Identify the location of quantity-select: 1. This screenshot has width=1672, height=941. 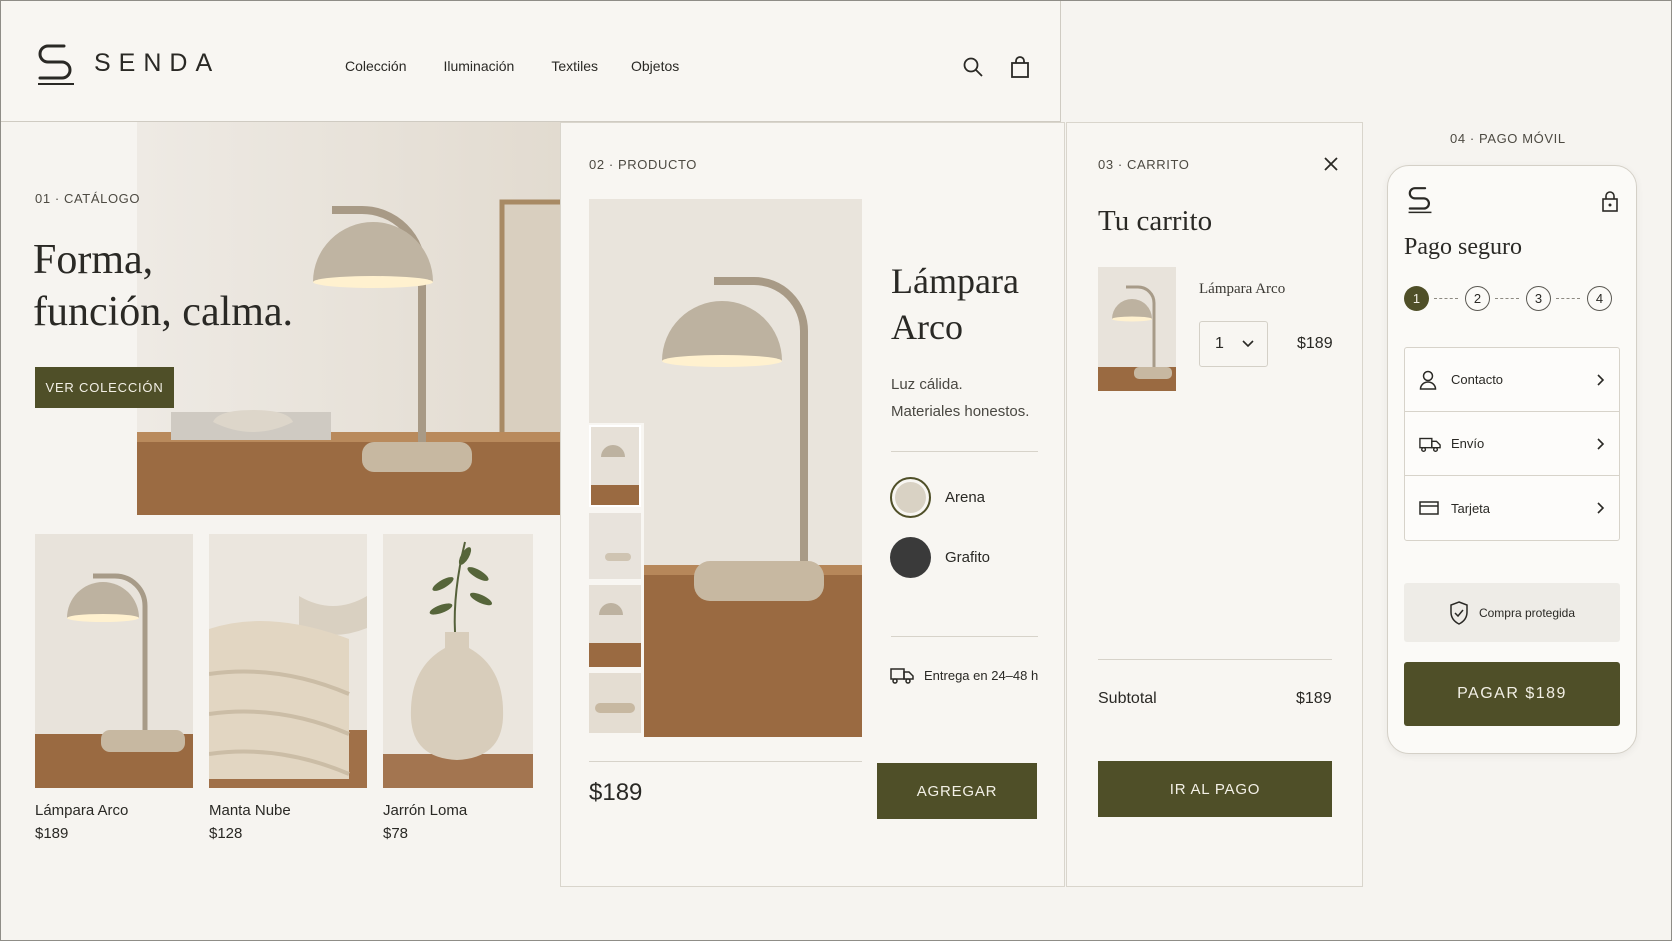
(1233, 344).